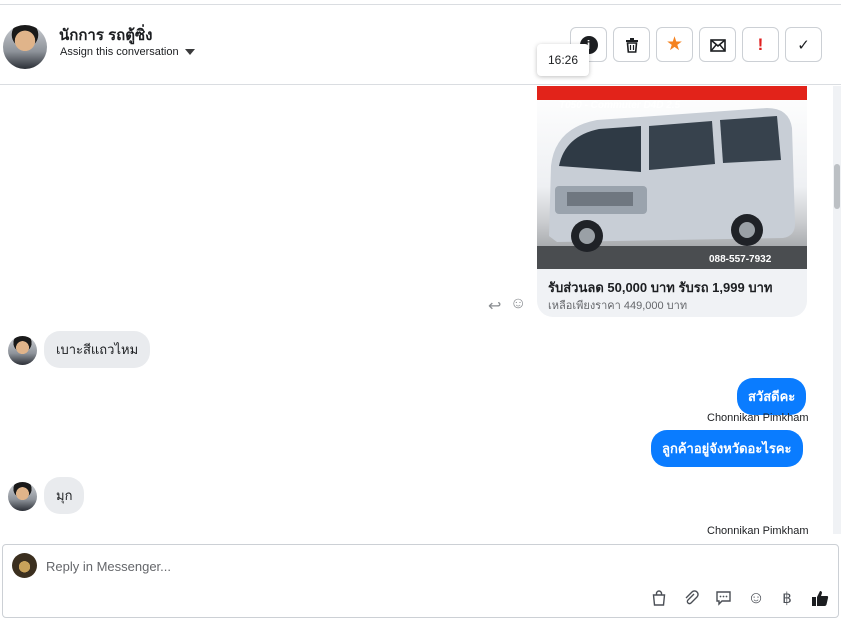  I want to click on van-illustration: T050 - Commuter D4D 2.5 088-557-7932, so click(672, 177).